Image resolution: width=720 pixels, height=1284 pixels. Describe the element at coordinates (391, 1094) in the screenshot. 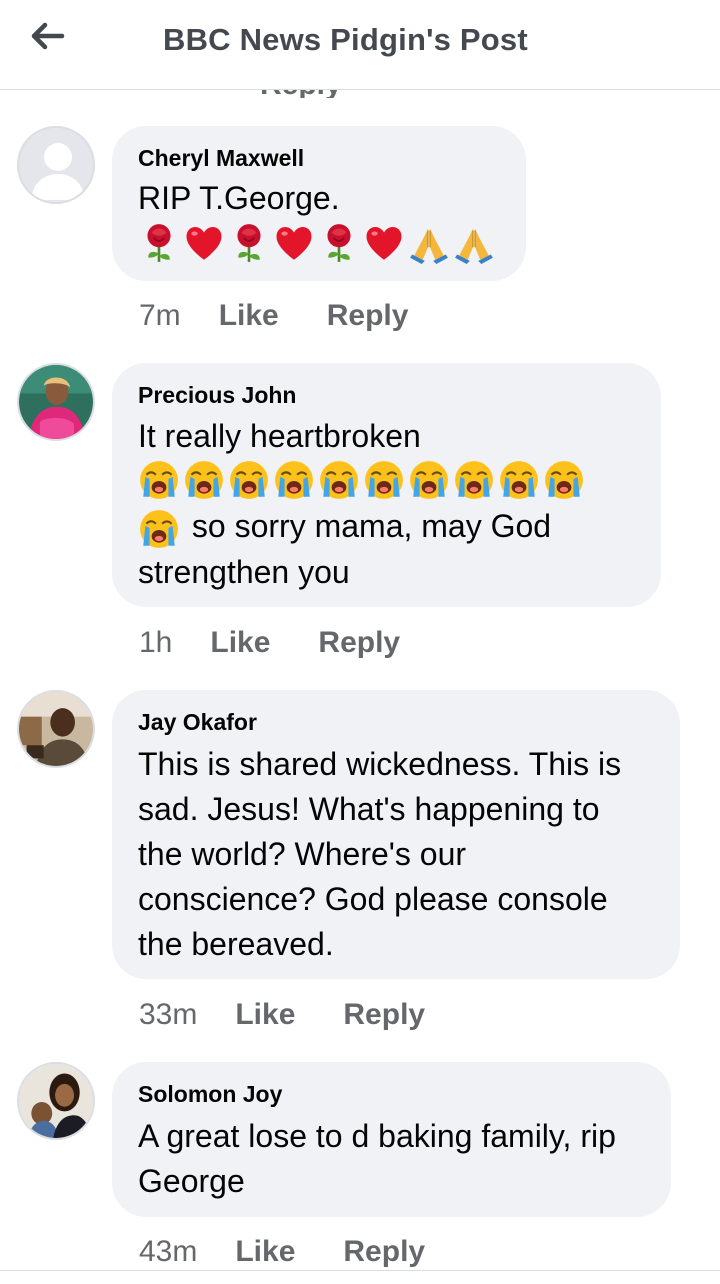

I see `comment-author: Solomon Joy` at that location.